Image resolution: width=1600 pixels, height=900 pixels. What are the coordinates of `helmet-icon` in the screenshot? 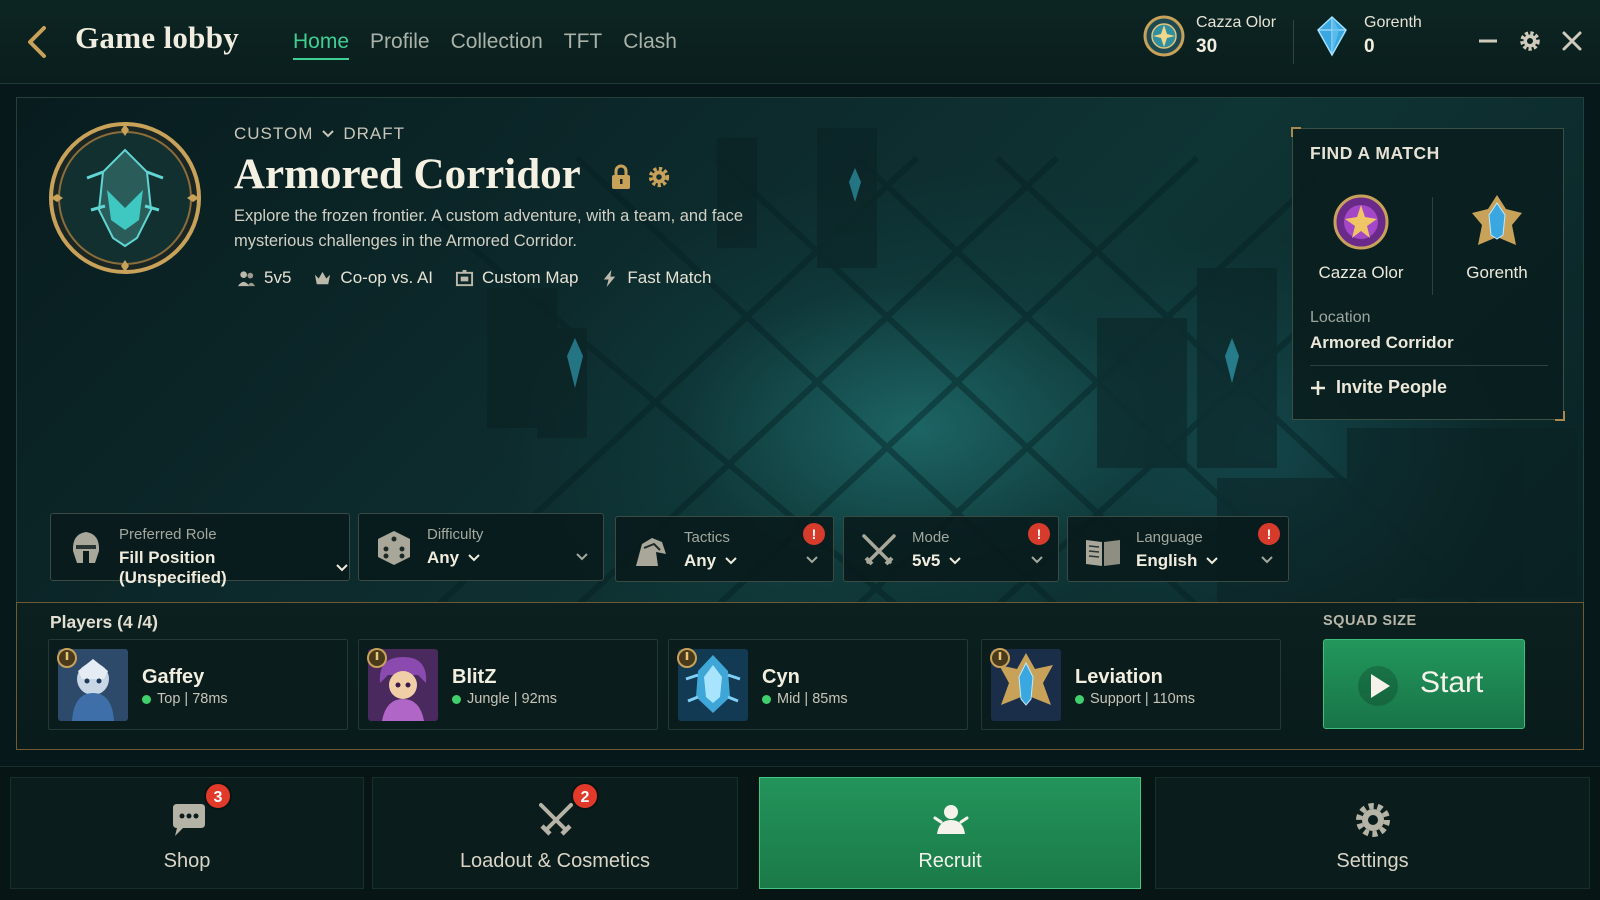 It's located at (86, 547).